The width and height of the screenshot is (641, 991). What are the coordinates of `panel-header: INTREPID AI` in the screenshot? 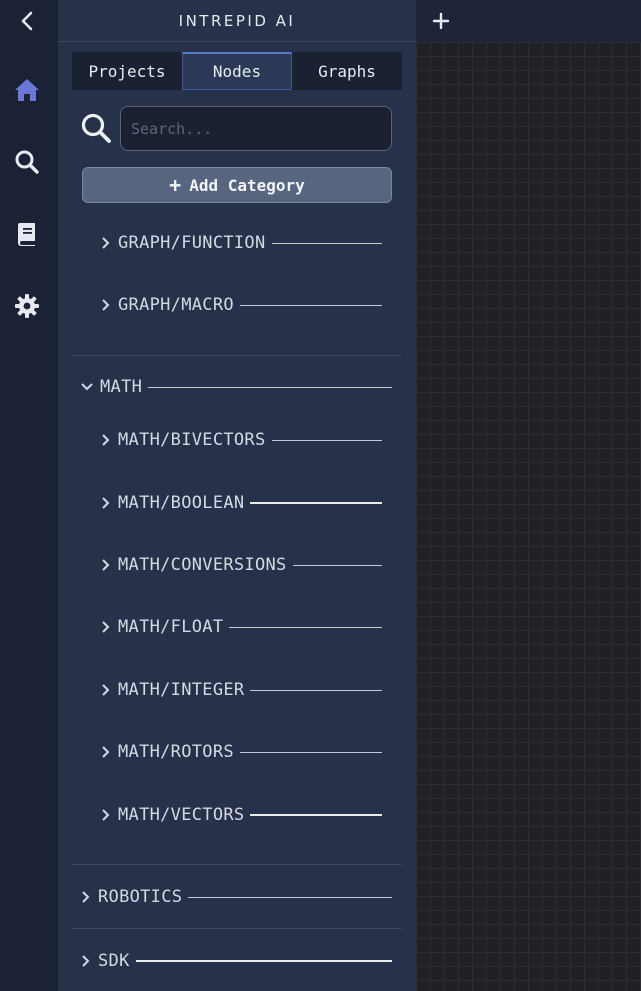 It's located at (237, 21).